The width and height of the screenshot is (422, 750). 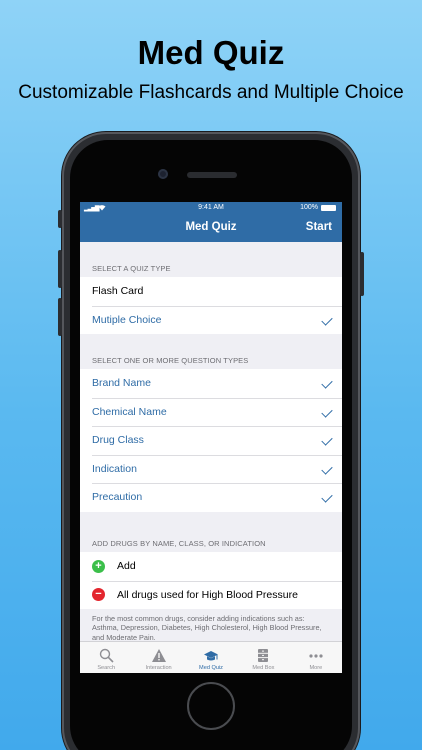 What do you see at coordinates (98, 566) in the screenshot?
I see `add-circle-icon: +` at bounding box center [98, 566].